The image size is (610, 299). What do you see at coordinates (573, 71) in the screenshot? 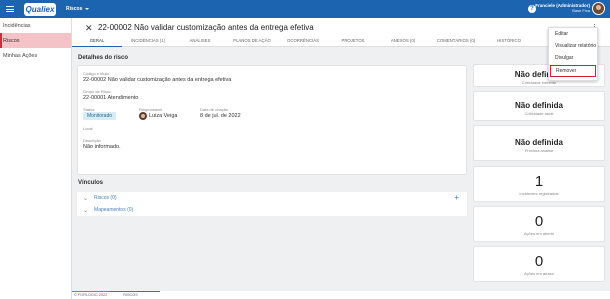
I see `menu-item-remove: Remover` at bounding box center [573, 71].